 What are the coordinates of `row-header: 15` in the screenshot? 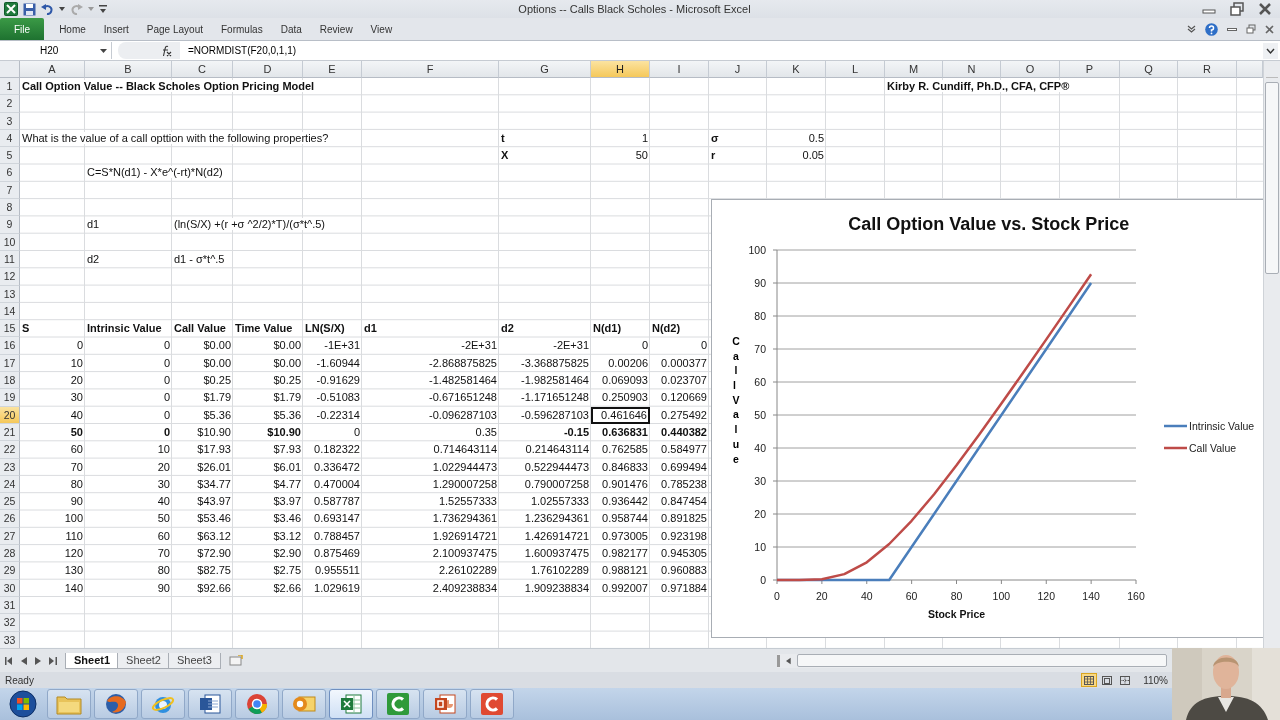 It's located at (10, 329).